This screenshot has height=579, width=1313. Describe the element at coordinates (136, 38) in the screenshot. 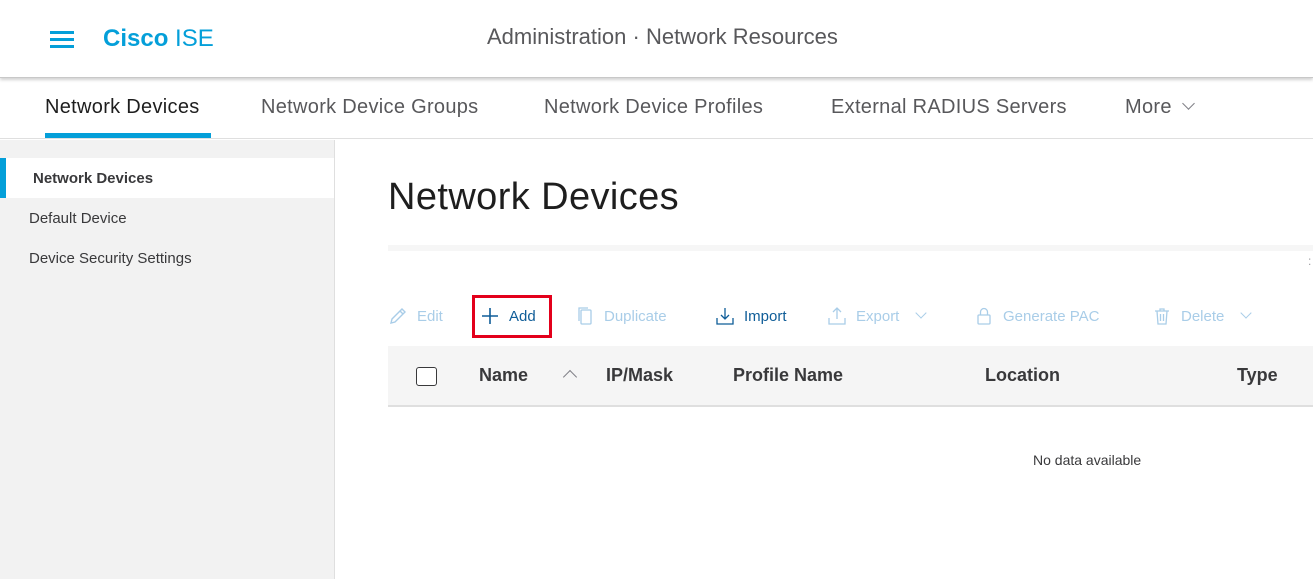

I see `brand-bold: Cisco` at that location.